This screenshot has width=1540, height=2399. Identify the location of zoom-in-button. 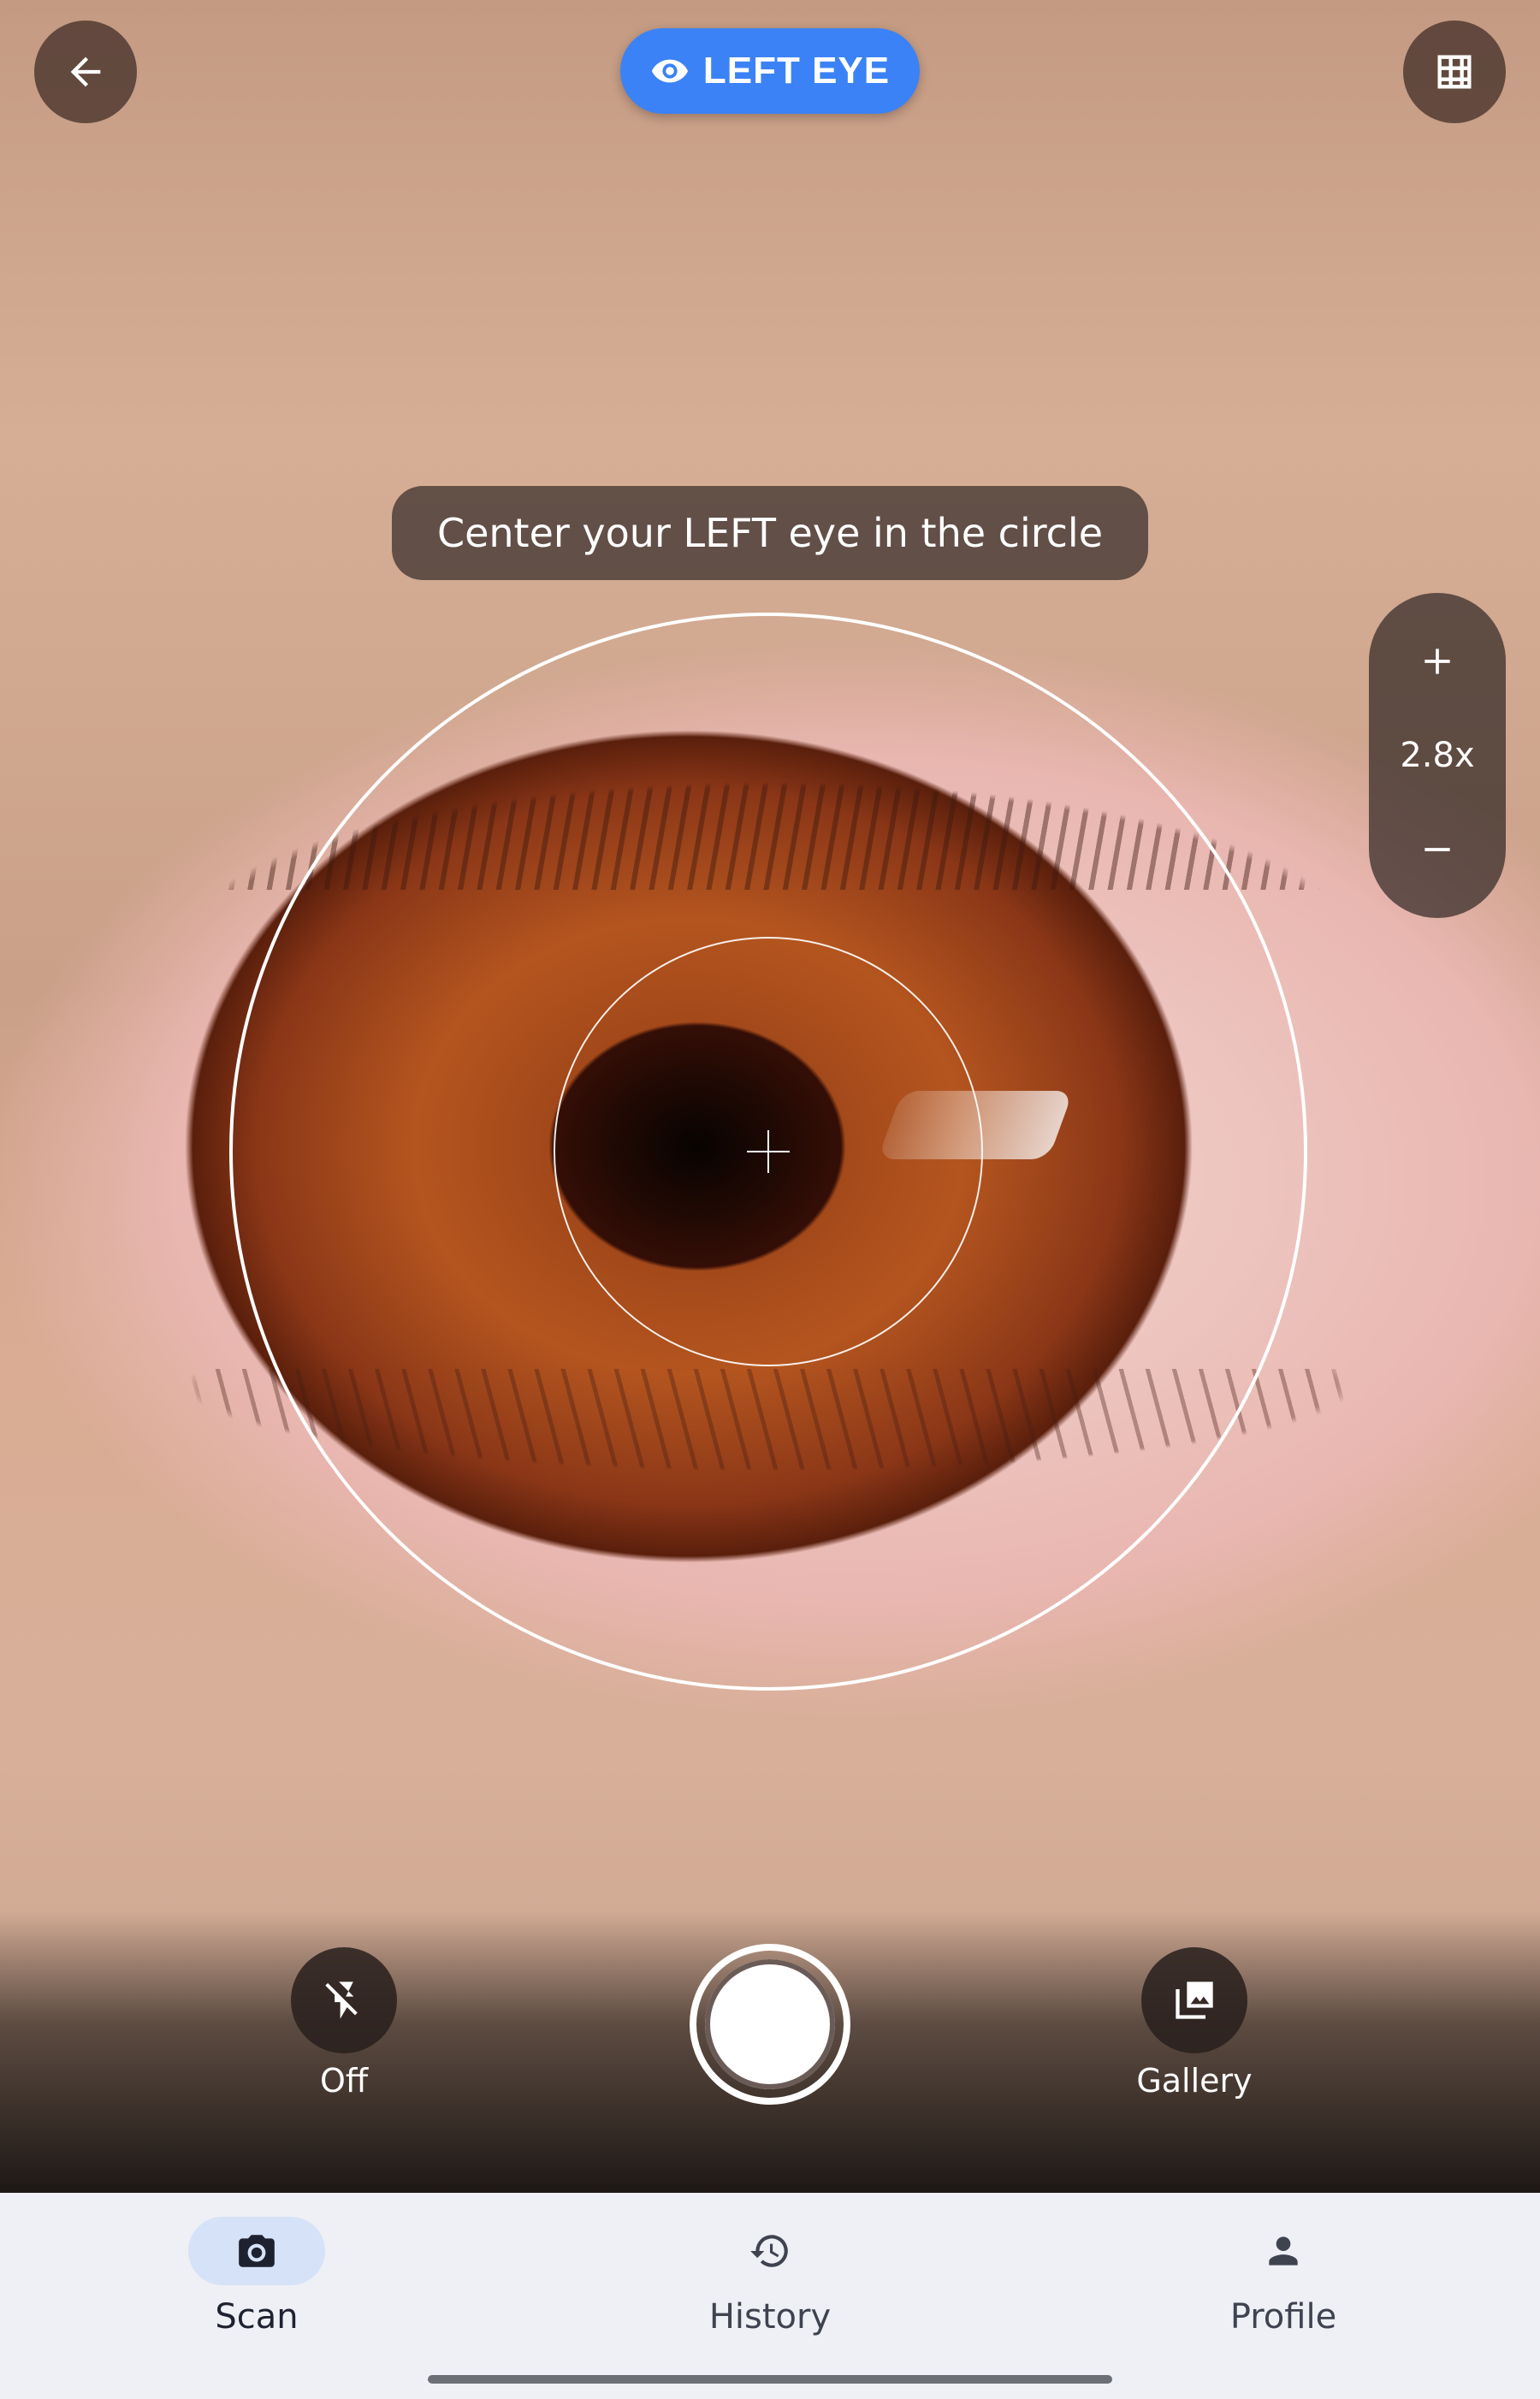
(1437, 661).